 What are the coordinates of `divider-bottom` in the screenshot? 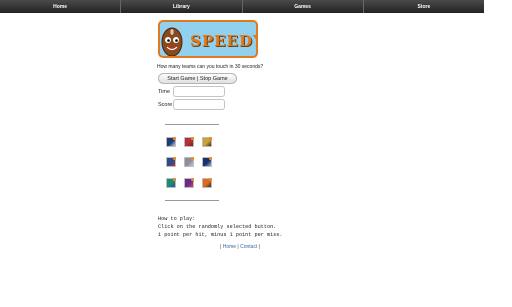 It's located at (192, 200).